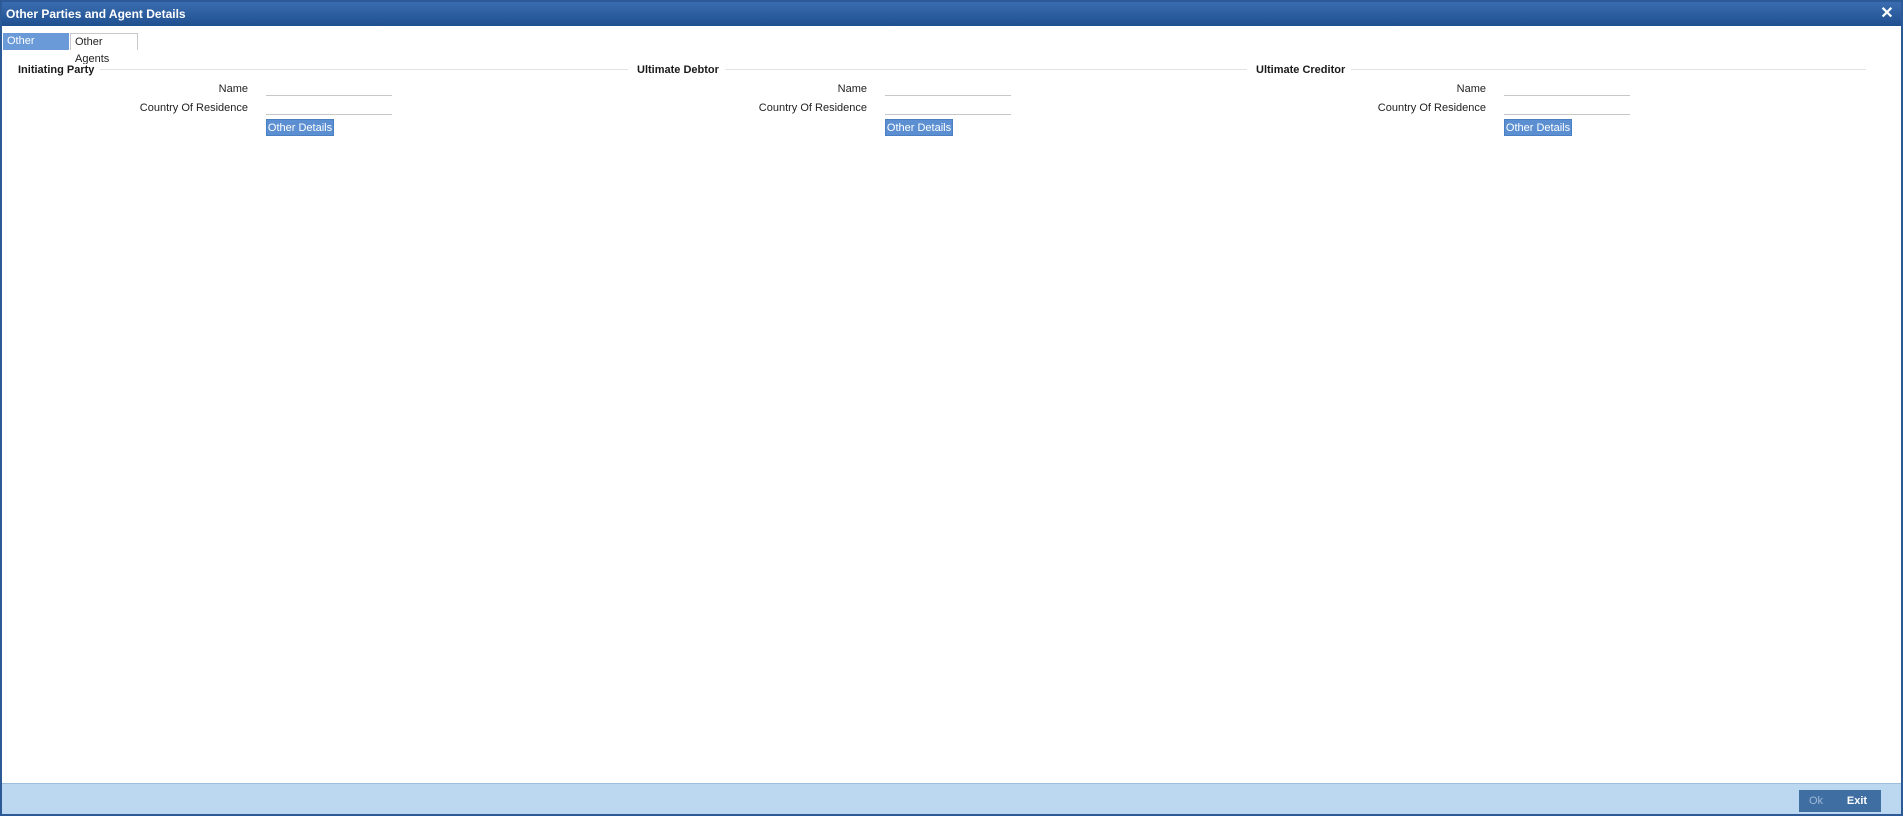  Describe the element at coordinates (1857, 801) in the screenshot. I see `exit-button: Exit` at that location.